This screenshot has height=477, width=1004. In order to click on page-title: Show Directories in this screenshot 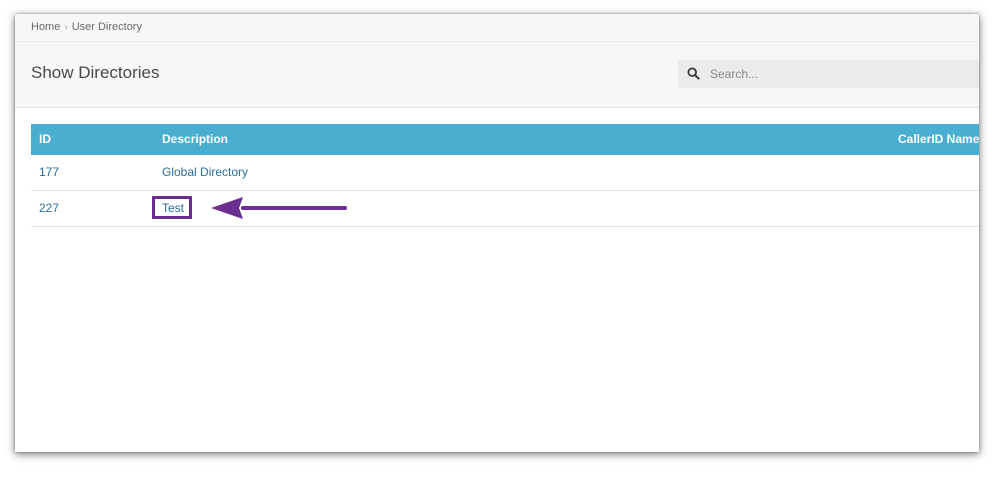, I will do `click(95, 72)`.